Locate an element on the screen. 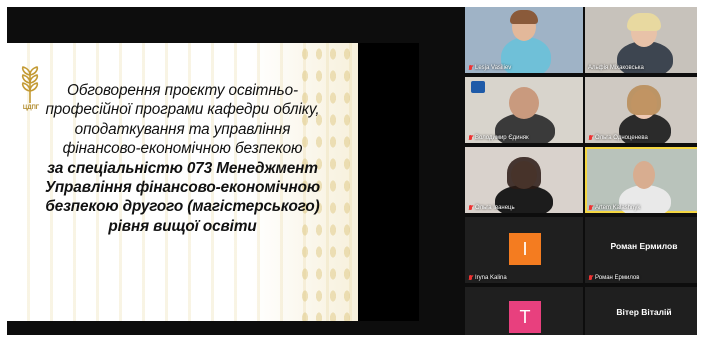  participant-tile: T is located at coordinates (524, 311).